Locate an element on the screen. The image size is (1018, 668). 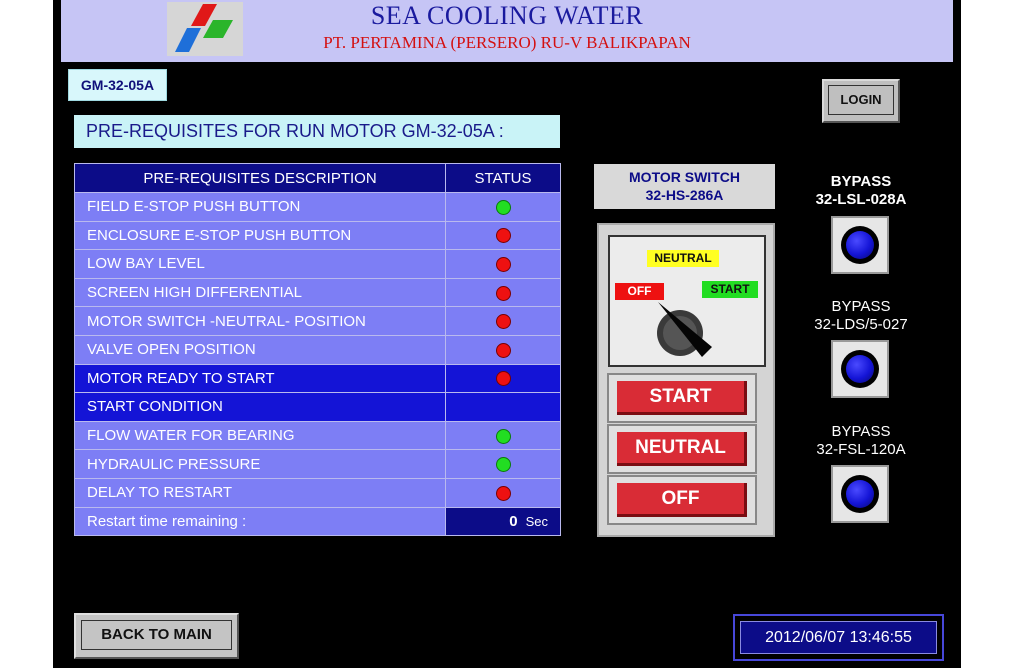
datetime-display: 2012/06/07 13:46:55 is located at coordinates (838, 637).